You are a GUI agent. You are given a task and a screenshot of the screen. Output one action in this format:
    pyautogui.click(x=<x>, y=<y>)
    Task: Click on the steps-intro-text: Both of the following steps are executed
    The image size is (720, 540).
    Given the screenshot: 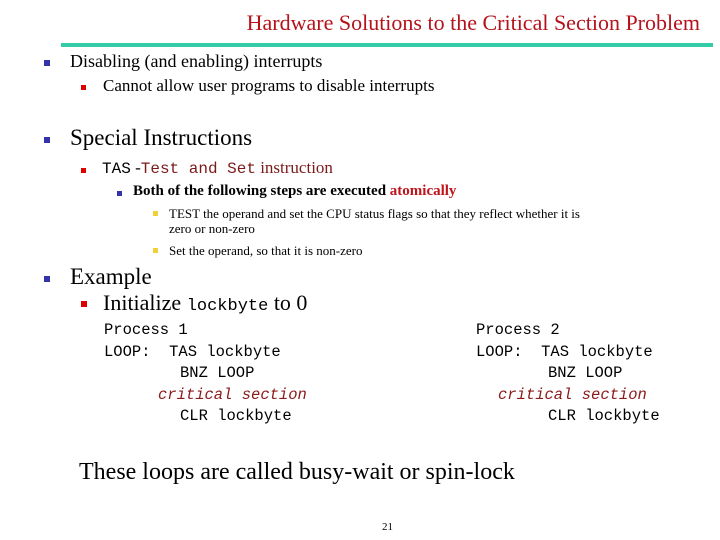 What is the action you would take?
    pyautogui.click(x=261, y=191)
    